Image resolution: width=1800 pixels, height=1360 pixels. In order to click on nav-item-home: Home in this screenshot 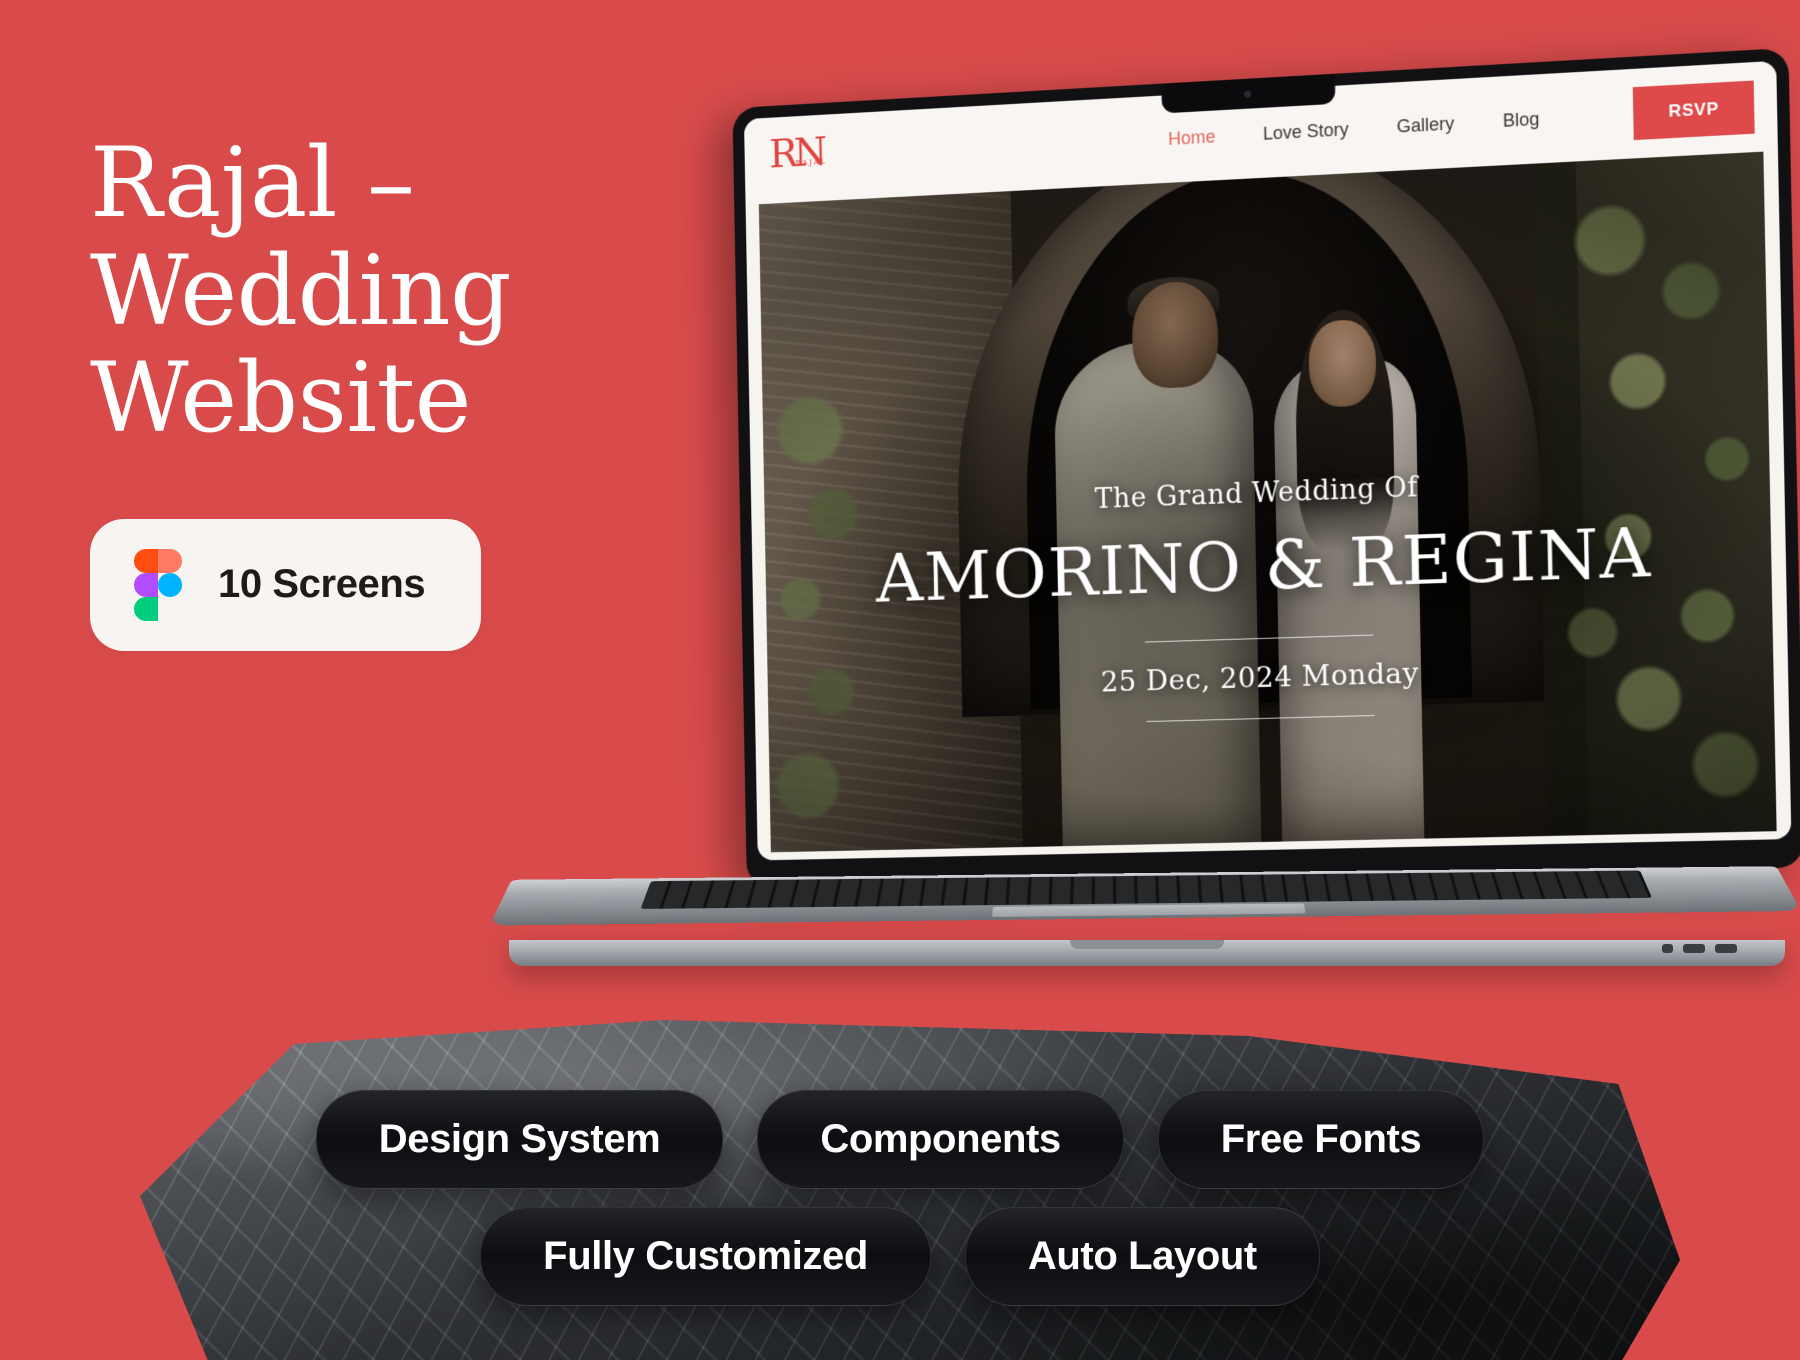, I will do `click(1192, 137)`.